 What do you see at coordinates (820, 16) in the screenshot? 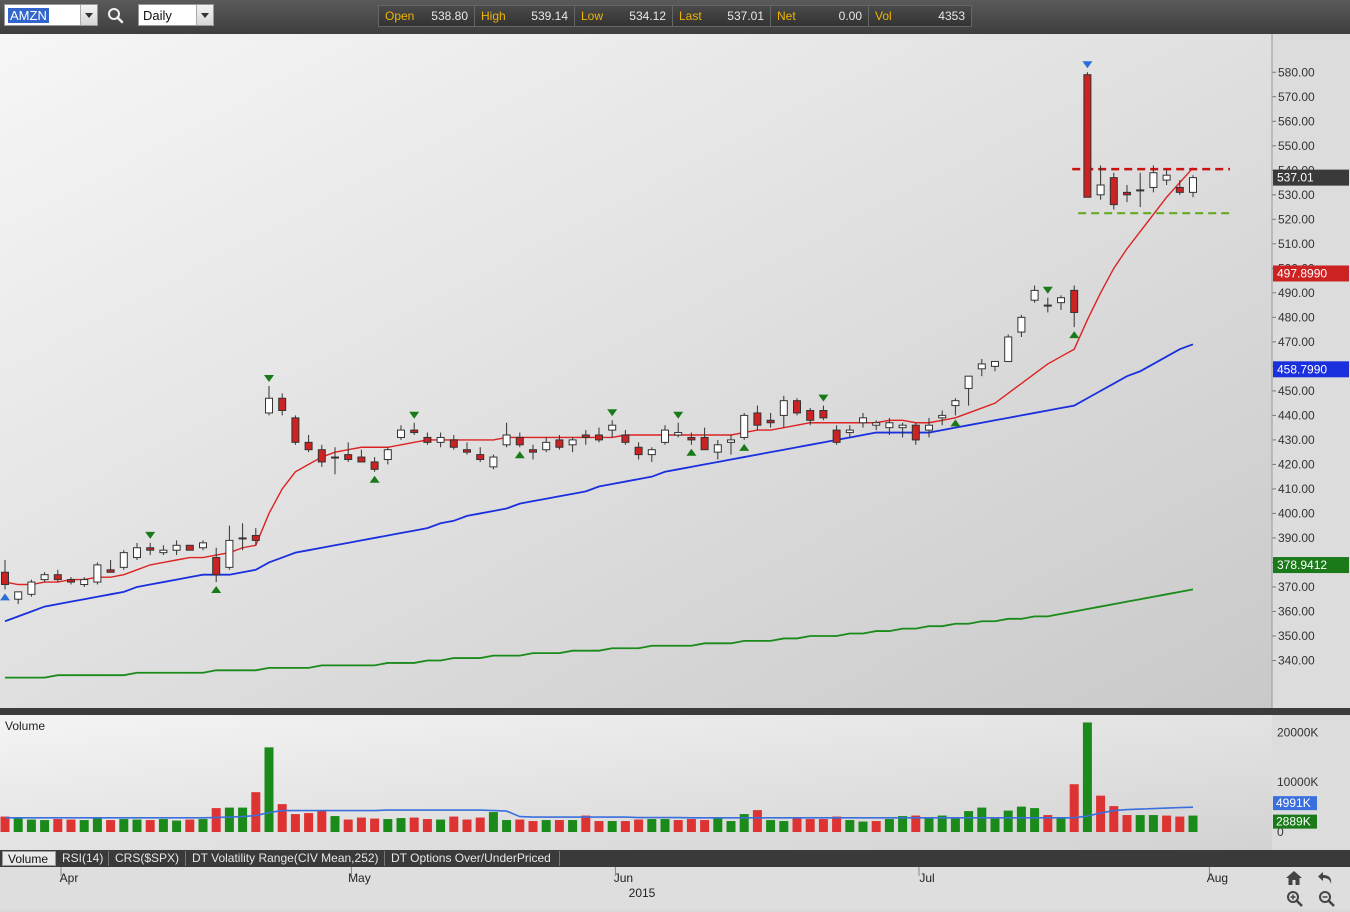
I see `quote-net: Net 0.00` at bounding box center [820, 16].